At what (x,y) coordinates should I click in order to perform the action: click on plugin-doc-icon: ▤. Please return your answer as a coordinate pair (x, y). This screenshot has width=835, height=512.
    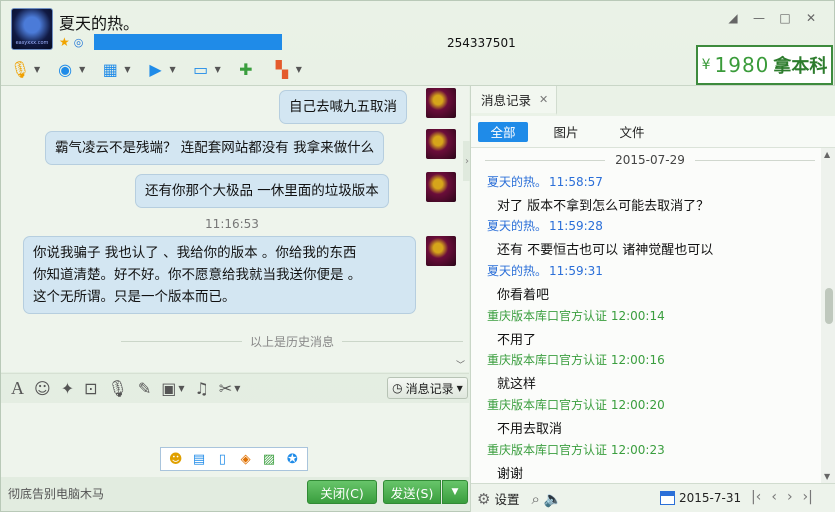
    Looking at the image, I should click on (199, 459).